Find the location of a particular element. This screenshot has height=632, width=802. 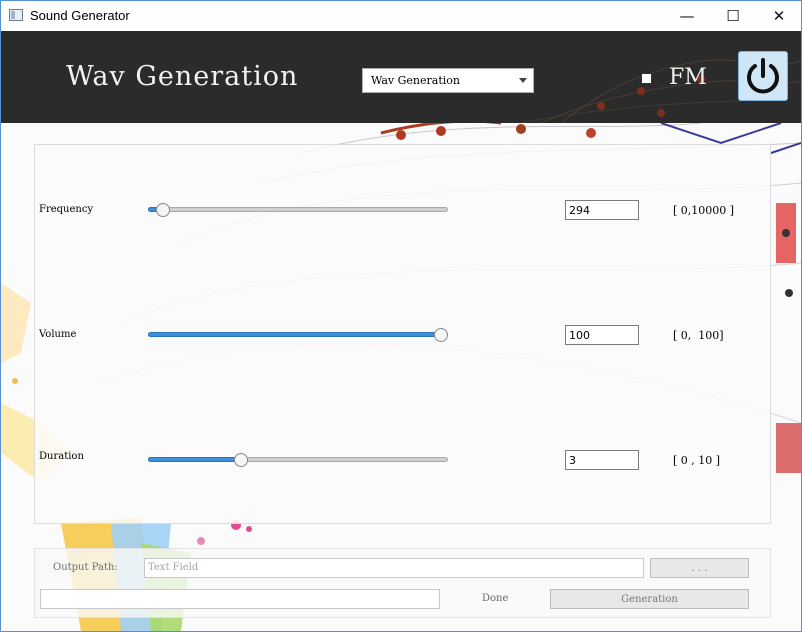

close-button: ✕ is located at coordinates (778, 16).